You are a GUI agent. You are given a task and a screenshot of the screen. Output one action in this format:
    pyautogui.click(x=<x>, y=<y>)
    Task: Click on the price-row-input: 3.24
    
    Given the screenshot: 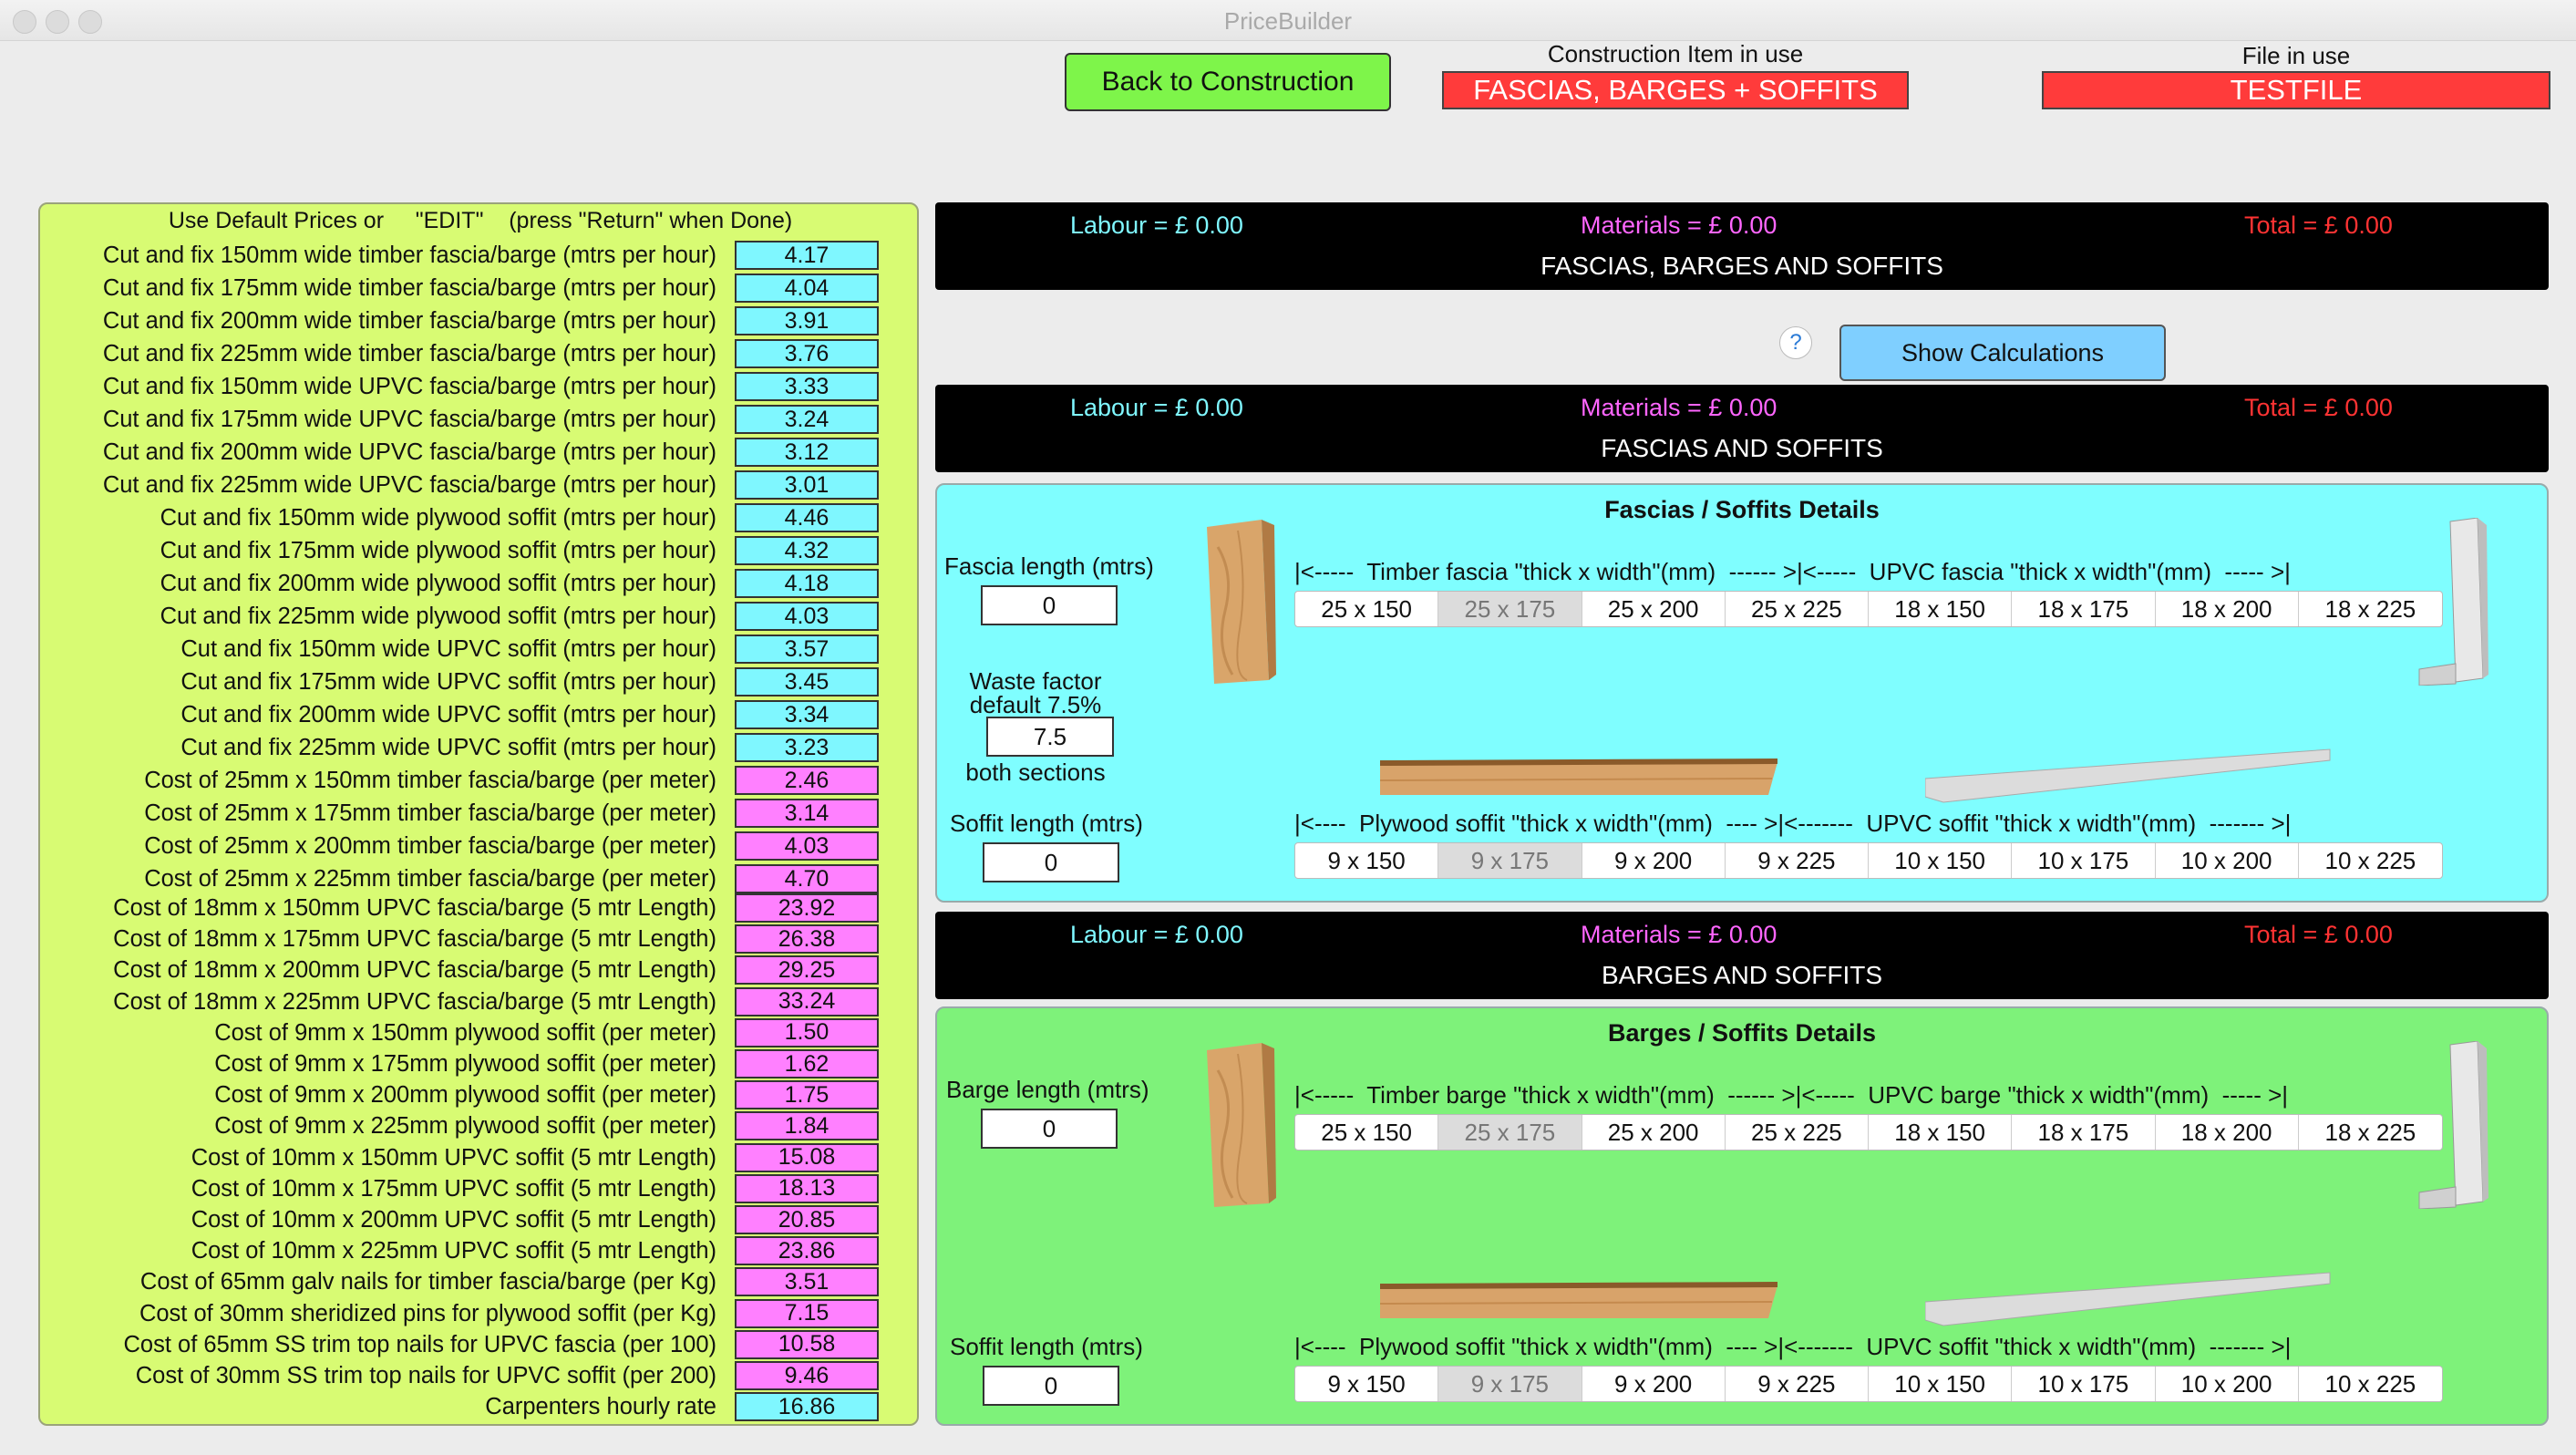 What is the action you would take?
    pyautogui.click(x=807, y=420)
    